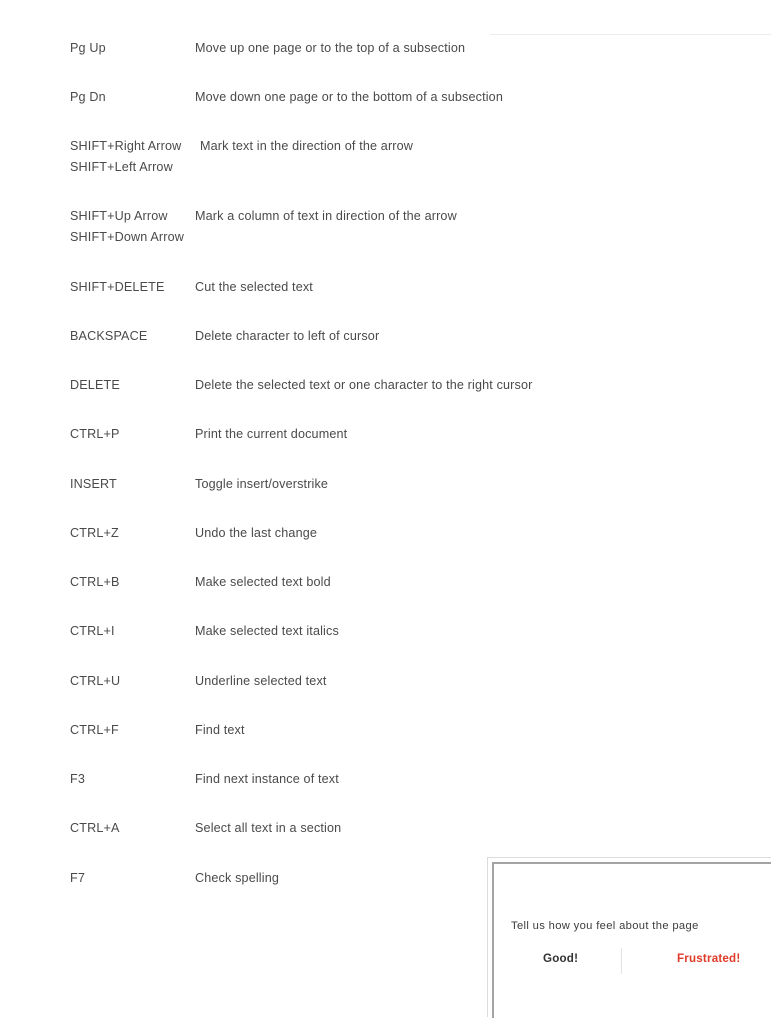 The width and height of the screenshot is (771, 1018). I want to click on table-row: CTRL+P Print the current document, so click(385, 434).